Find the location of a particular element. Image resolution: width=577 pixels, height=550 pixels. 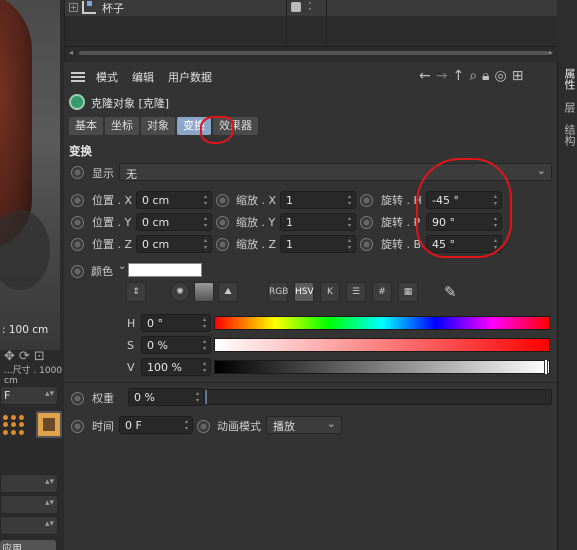

side-tab-layers: 层 is located at coordinates (569, 107).